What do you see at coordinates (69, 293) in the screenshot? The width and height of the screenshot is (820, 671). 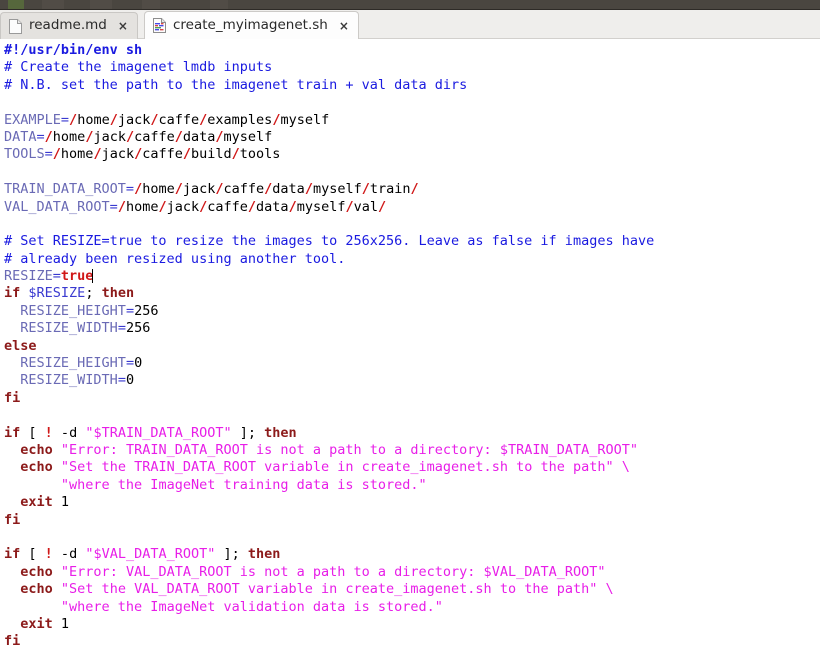 I see `code-line: if $RESIZE; then` at bounding box center [69, 293].